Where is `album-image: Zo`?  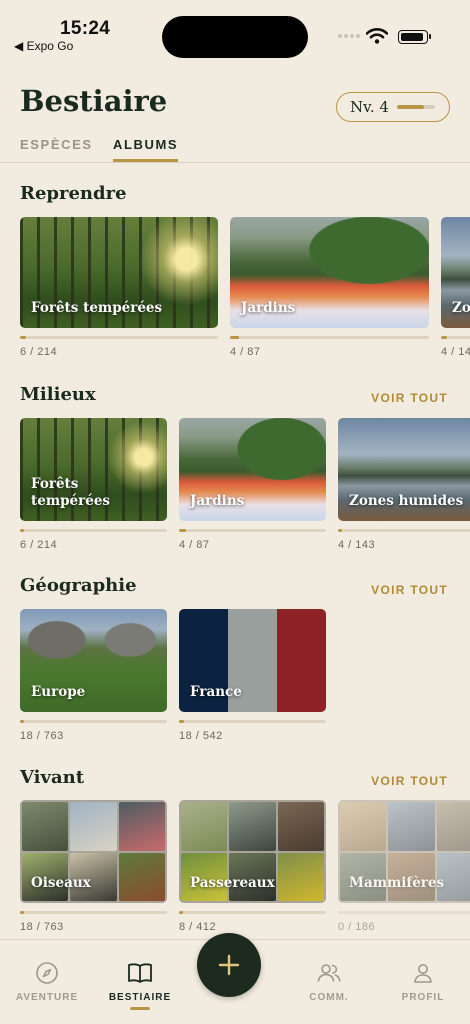 album-image: Zo is located at coordinates (455, 272).